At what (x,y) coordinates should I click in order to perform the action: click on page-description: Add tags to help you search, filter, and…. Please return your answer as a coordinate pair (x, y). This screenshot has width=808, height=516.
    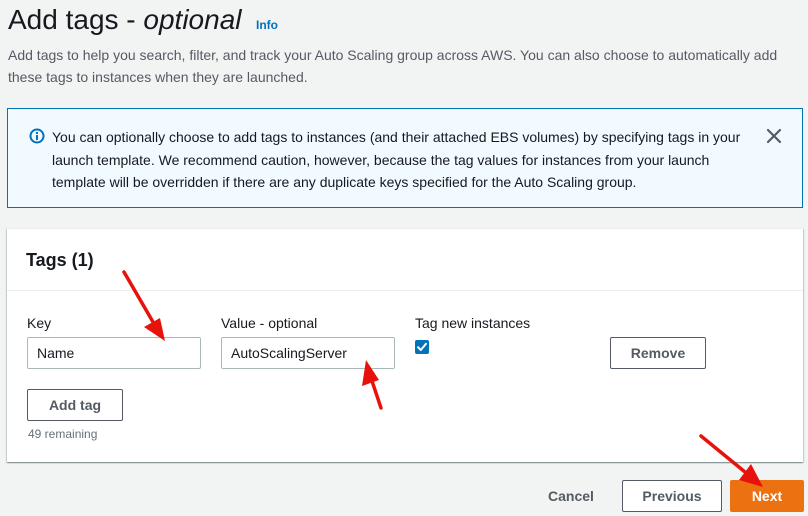
    Looking at the image, I should click on (393, 66).